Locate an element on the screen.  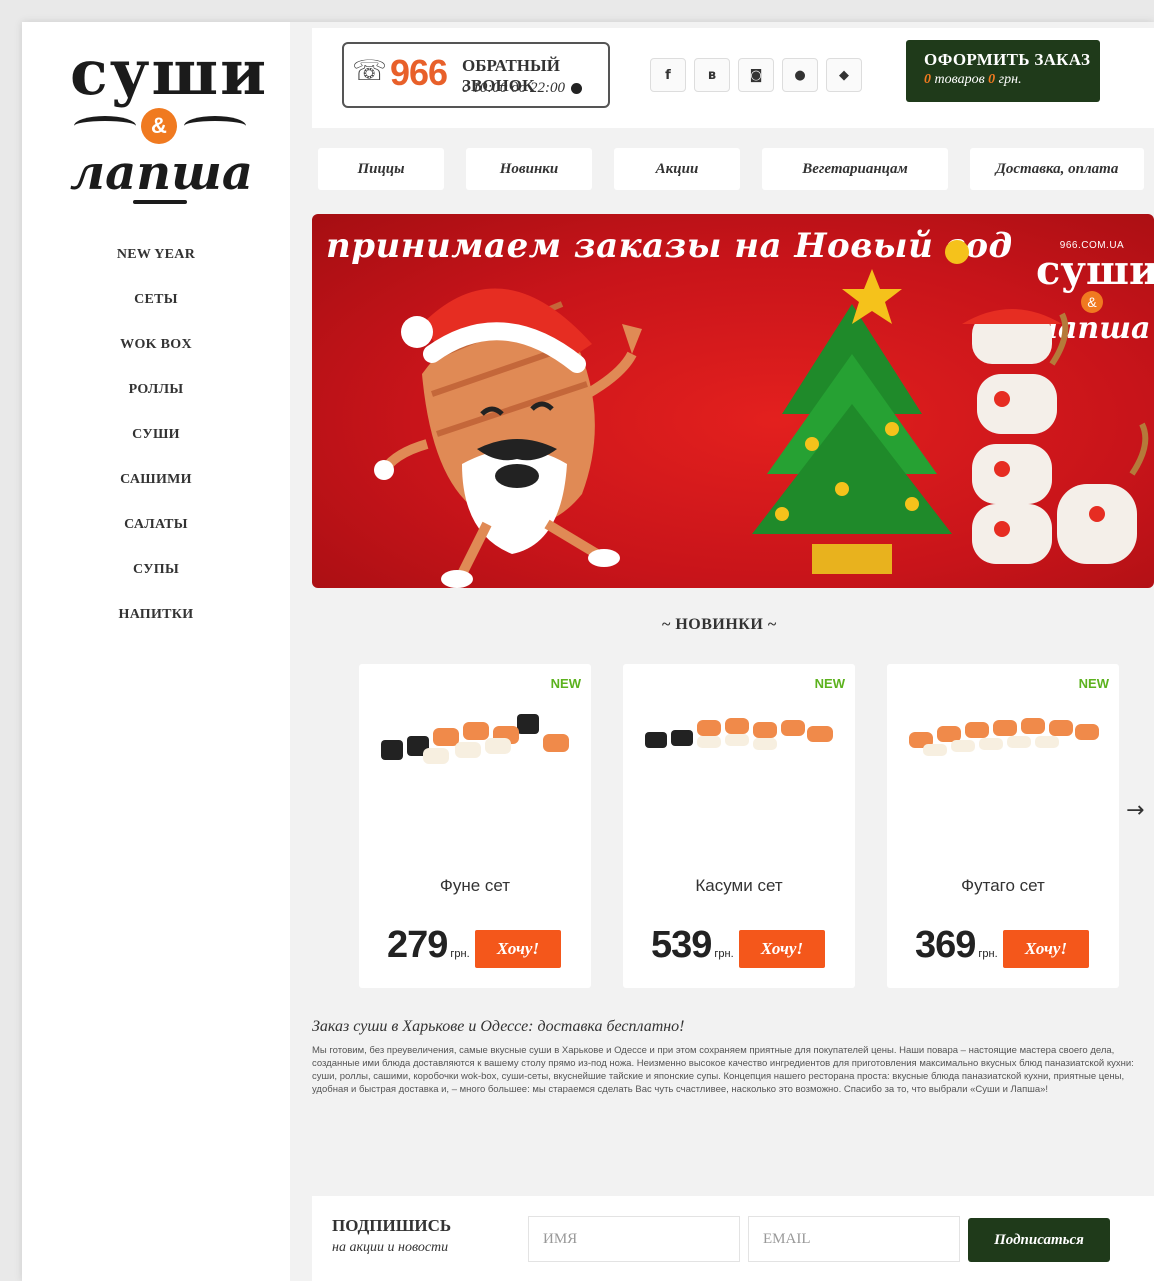
social-links: f в ◙ ● ◆ is located at coordinates (756, 75).